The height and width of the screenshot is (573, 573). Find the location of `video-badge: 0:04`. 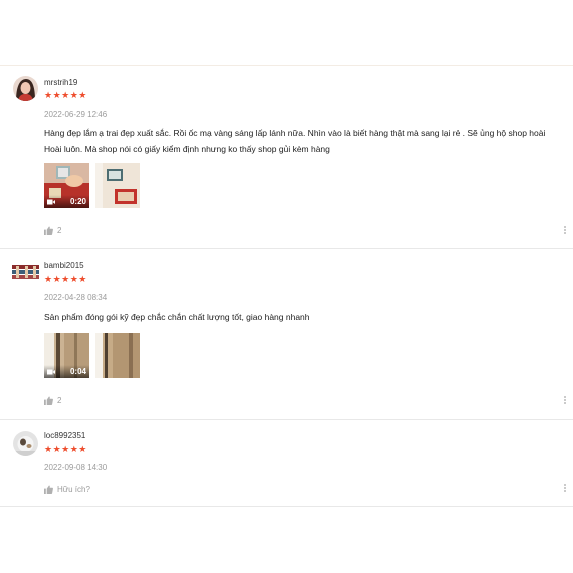

video-badge: 0:04 is located at coordinates (66, 371).